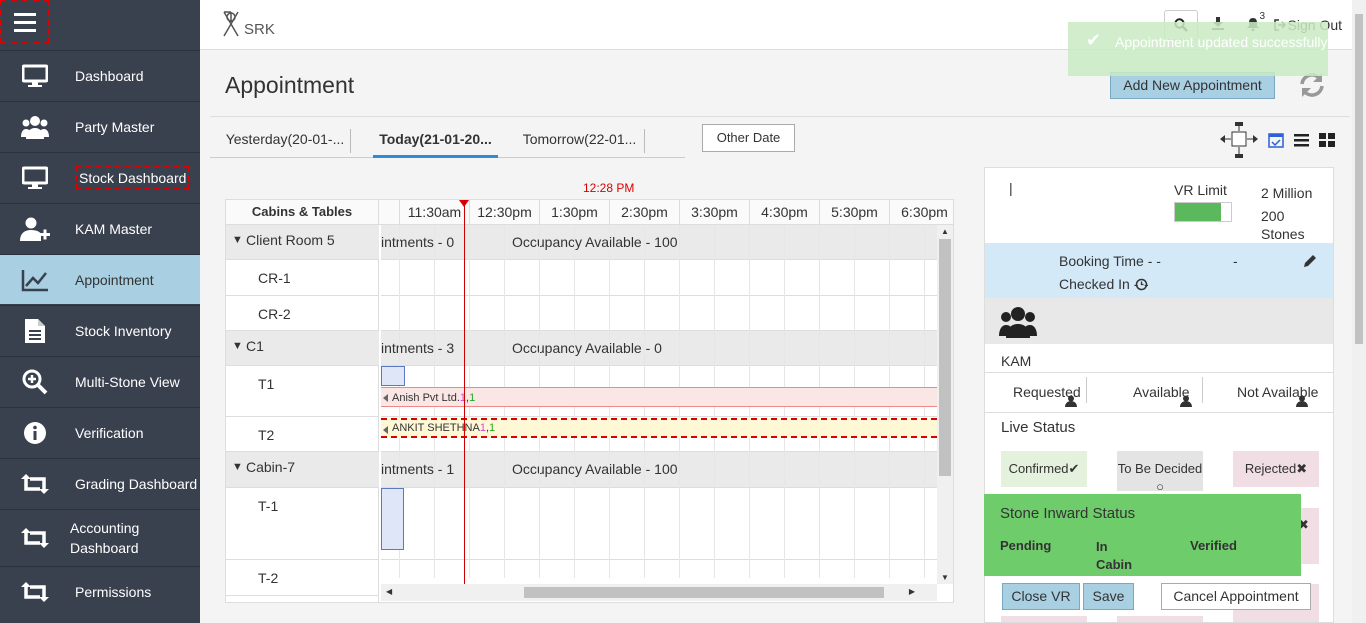 This screenshot has width=1366, height=623. Describe the element at coordinates (231, 24) in the screenshot. I see `srk-logo-icon` at that location.